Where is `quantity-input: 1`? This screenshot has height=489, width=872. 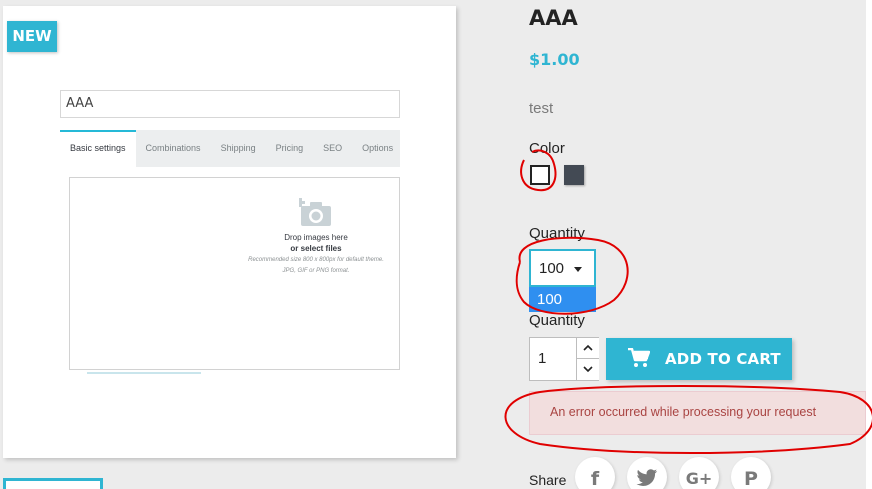
quantity-input: 1 is located at coordinates (542, 358).